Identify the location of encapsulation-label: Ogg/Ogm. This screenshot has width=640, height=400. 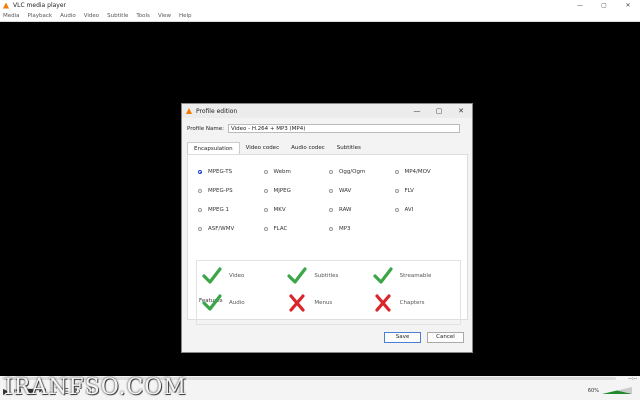
(352, 172).